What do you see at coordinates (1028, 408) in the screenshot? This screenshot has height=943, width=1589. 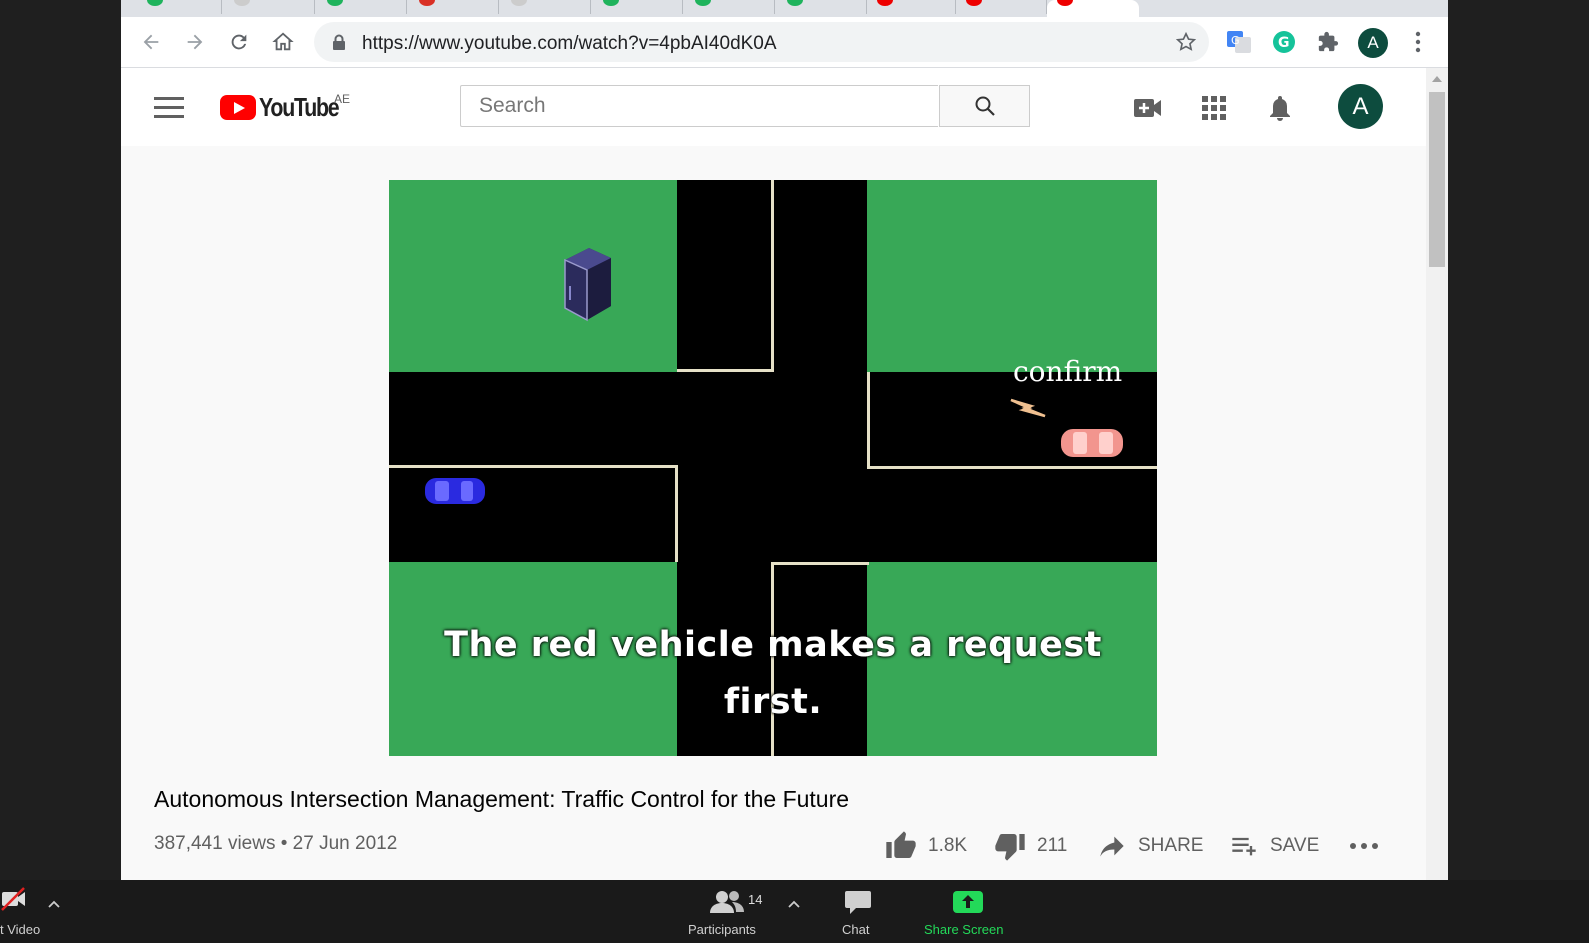 I see `signal-bolt-icon` at bounding box center [1028, 408].